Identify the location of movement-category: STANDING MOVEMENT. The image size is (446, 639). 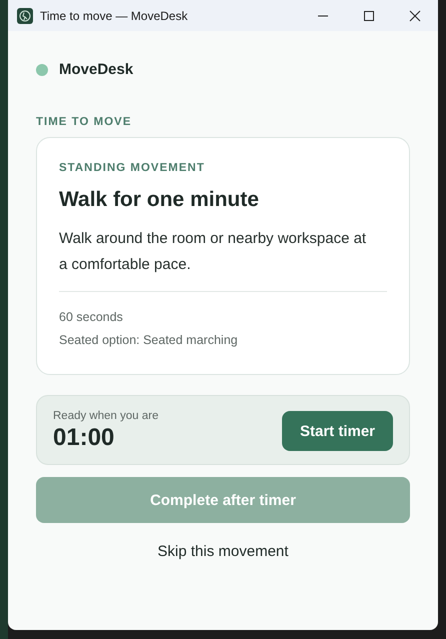
(132, 168).